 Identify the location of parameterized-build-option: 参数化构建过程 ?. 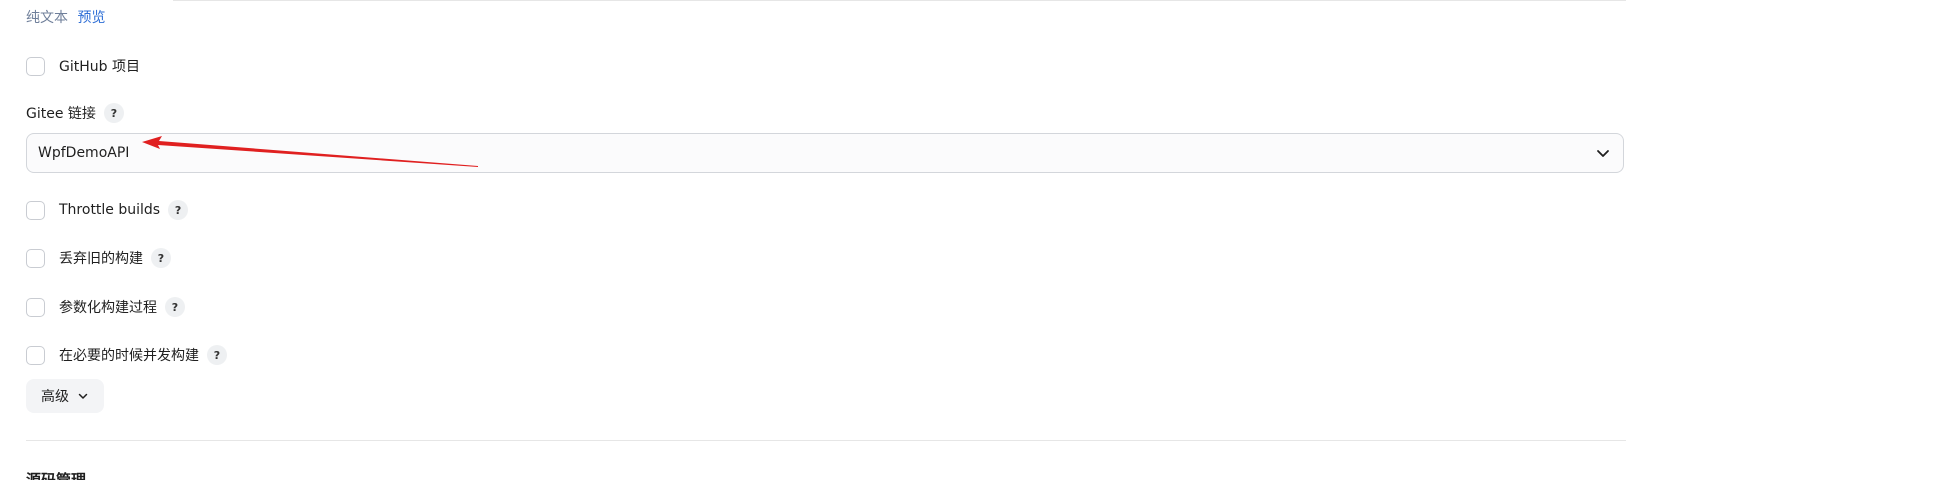
(105, 307).